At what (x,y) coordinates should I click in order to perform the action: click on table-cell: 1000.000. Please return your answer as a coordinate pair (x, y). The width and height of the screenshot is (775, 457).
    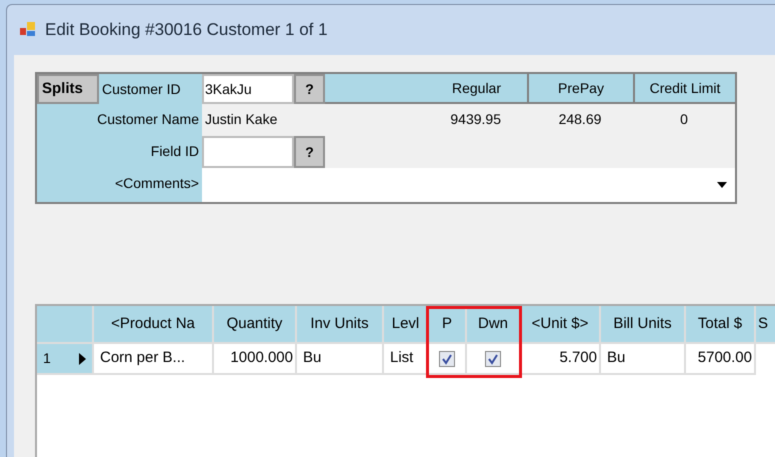
    Looking at the image, I should click on (255, 359).